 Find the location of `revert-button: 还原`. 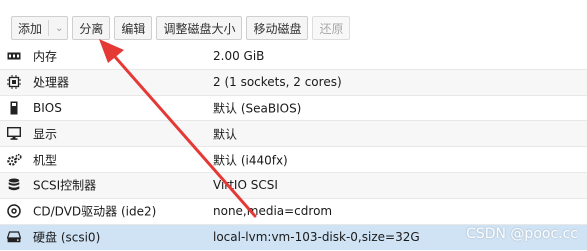

revert-button: 还原 is located at coordinates (331, 28).